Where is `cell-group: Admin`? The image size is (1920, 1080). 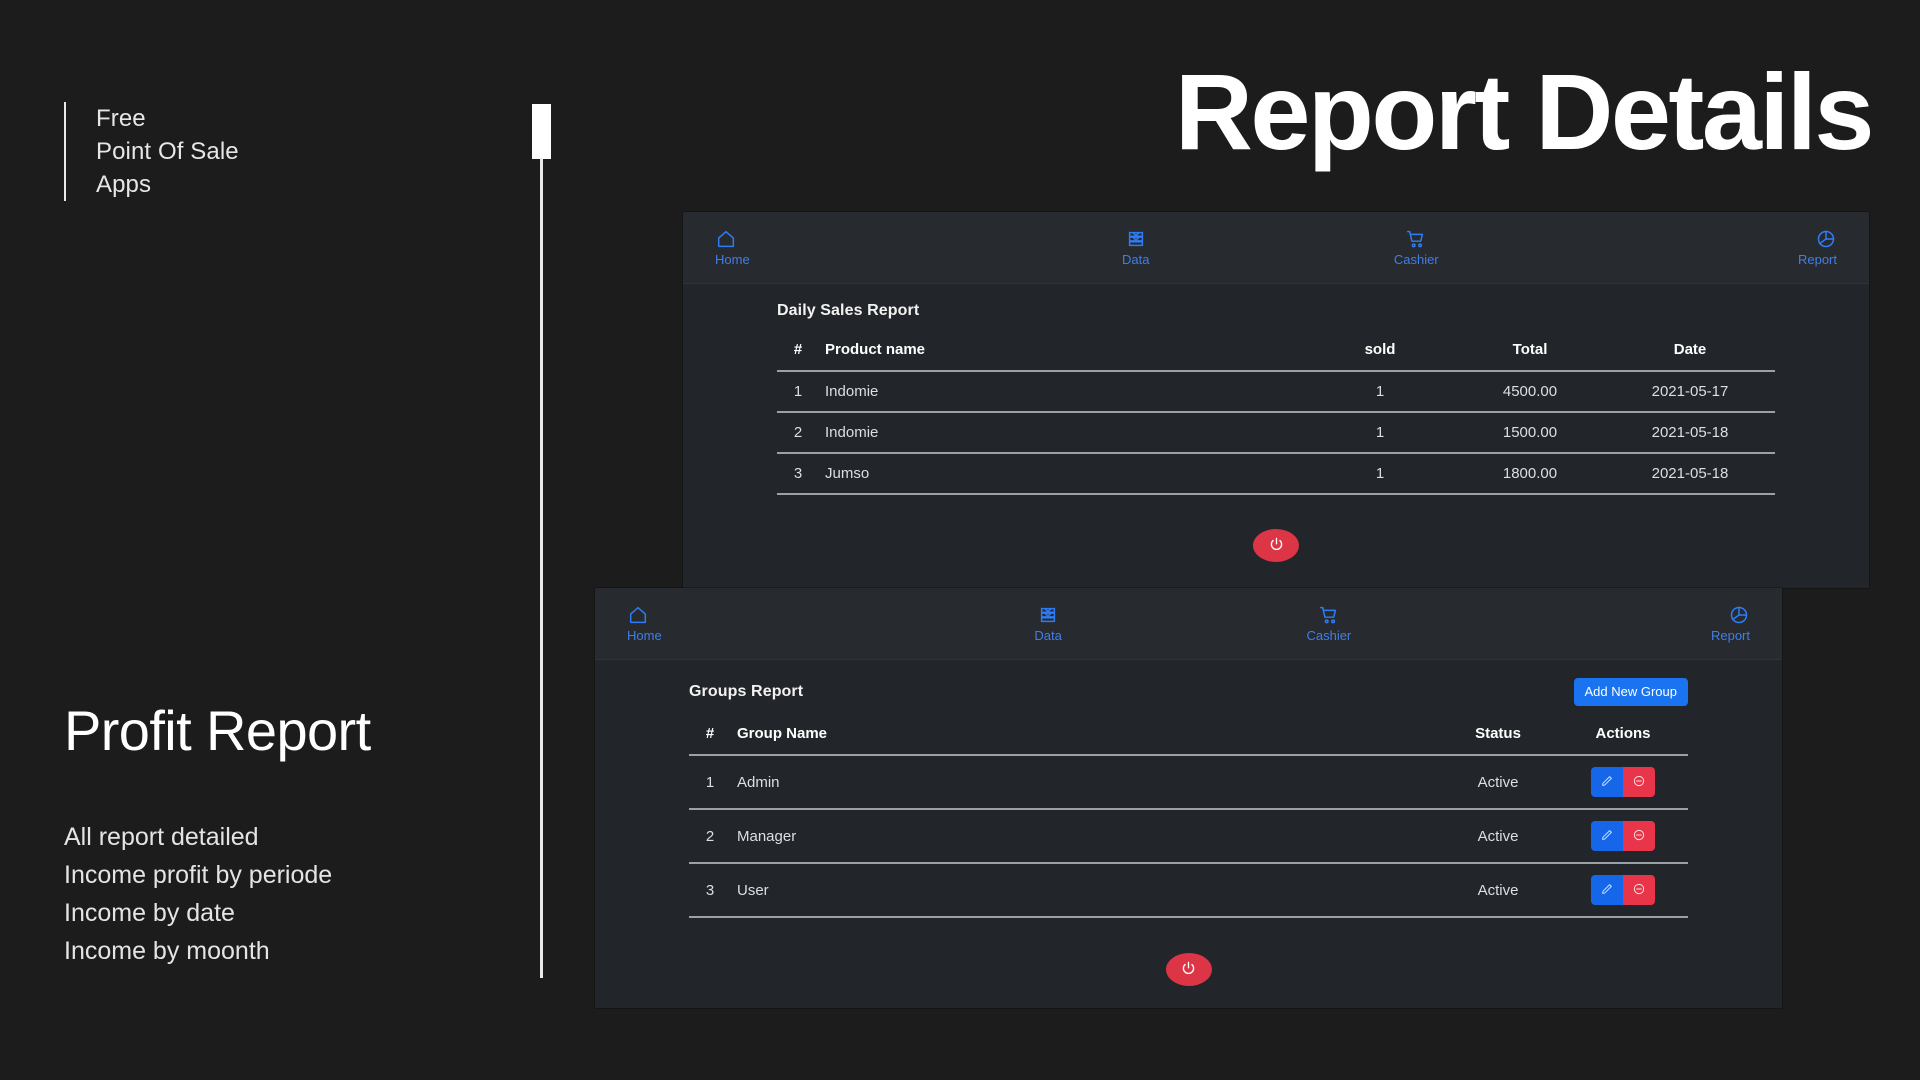
cell-group: Admin is located at coordinates (1084, 782).